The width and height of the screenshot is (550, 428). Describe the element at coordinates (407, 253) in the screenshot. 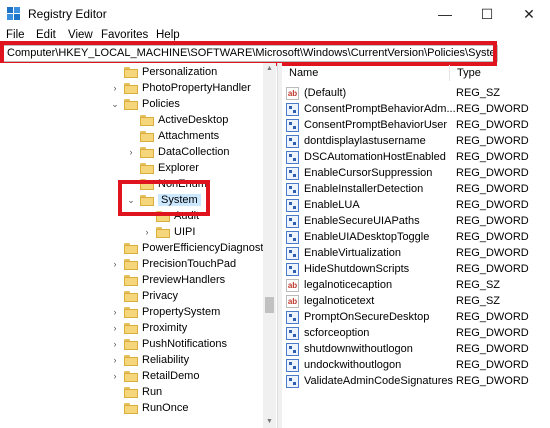

I see `value-row: EnableVirtualization REG_DWORD` at that location.